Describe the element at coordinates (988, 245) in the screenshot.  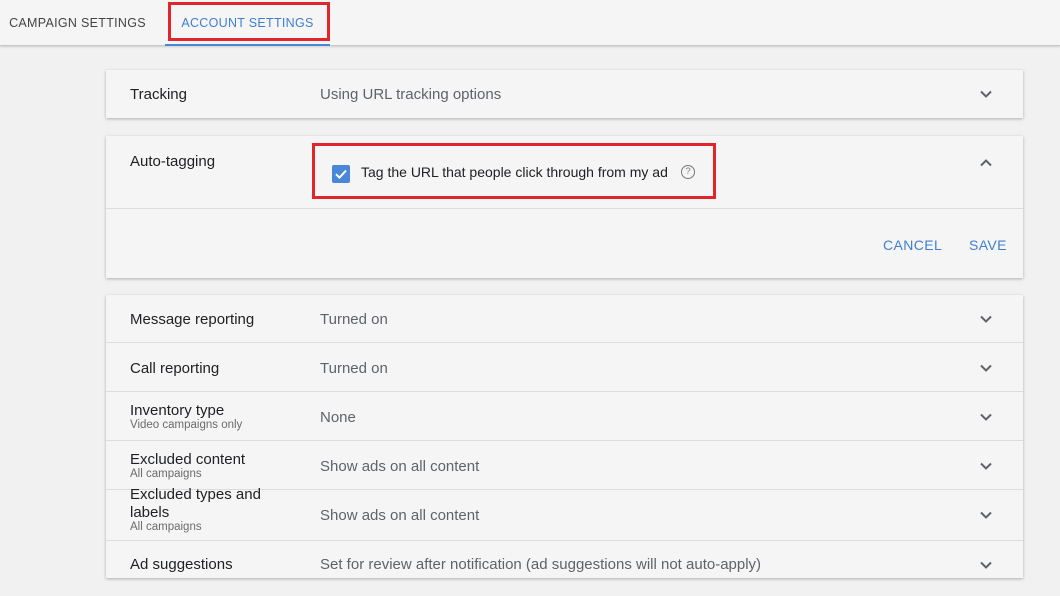
I see `save-button: SAVE` at that location.